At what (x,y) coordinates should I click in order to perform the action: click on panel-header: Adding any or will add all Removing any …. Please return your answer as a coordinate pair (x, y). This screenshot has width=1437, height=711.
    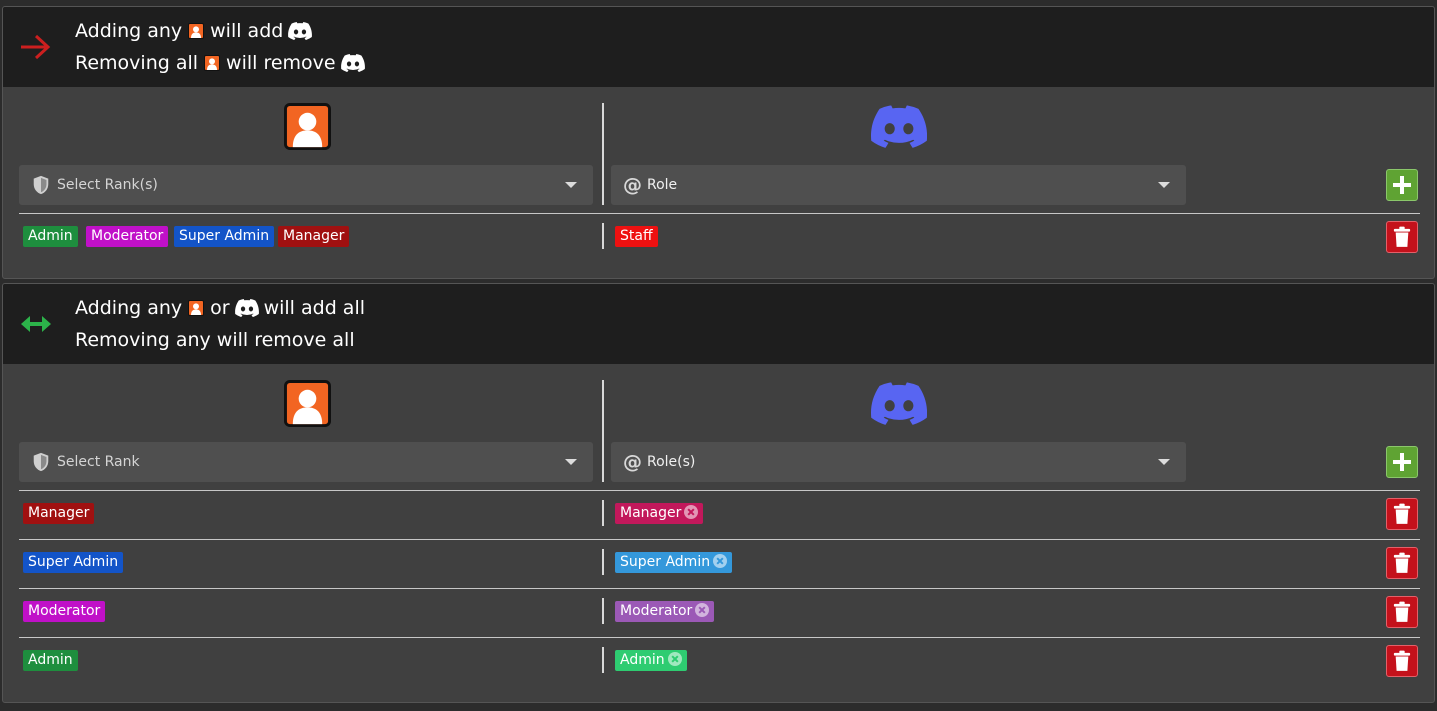
    Looking at the image, I should click on (718, 324).